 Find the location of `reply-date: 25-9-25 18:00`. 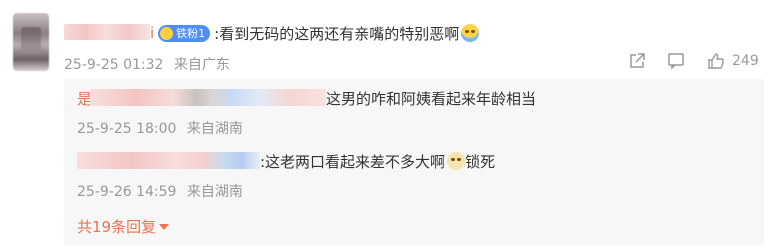

reply-date: 25-9-25 18:00 is located at coordinates (127, 129).